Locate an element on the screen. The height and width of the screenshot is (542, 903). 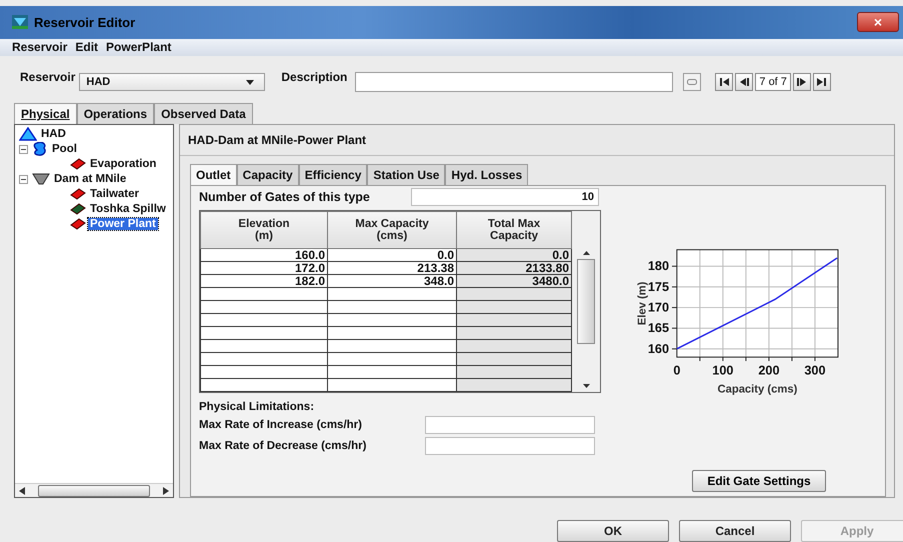
step-forward-icon is located at coordinates (801, 82).